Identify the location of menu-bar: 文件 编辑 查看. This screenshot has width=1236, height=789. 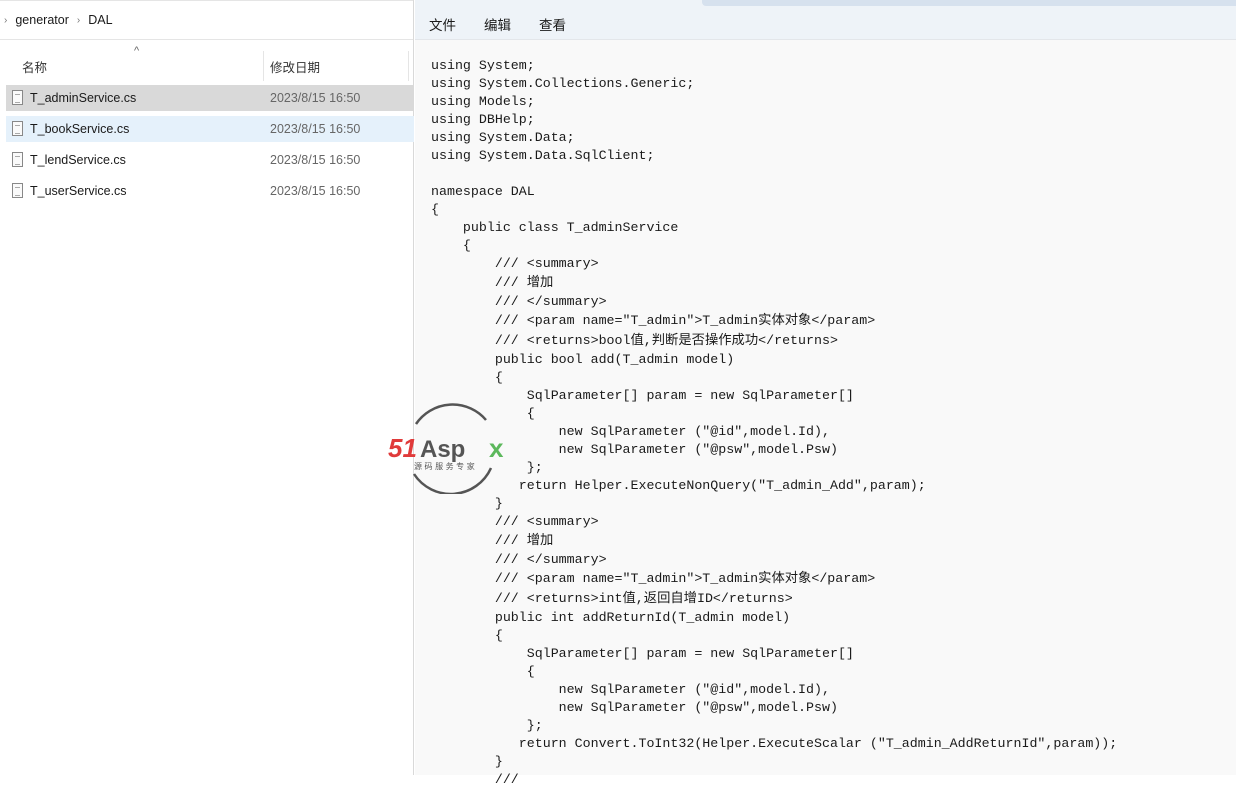
(825, 24).